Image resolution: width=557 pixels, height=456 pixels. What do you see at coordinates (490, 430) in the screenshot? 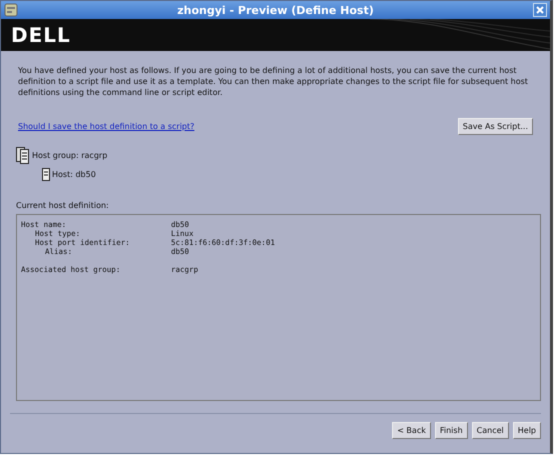
I see `dialog-button: Cancel` at bounding box center [490, 430].